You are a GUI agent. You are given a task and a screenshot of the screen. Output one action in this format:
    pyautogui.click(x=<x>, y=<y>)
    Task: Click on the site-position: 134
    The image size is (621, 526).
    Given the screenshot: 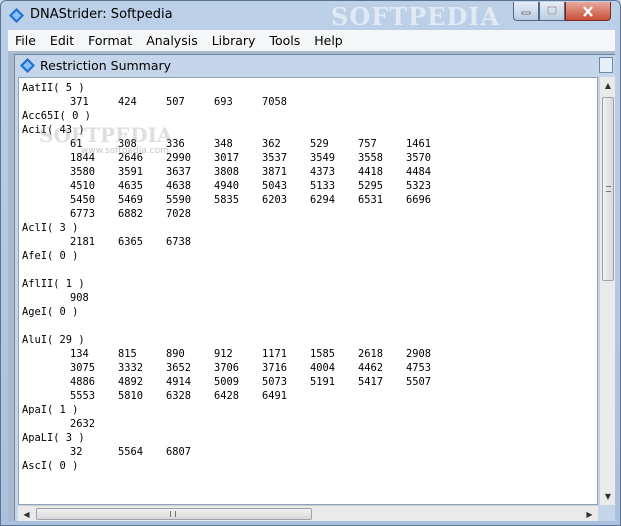 What is the action you would take?
    pyautogui.click(x=79, y=354)
    